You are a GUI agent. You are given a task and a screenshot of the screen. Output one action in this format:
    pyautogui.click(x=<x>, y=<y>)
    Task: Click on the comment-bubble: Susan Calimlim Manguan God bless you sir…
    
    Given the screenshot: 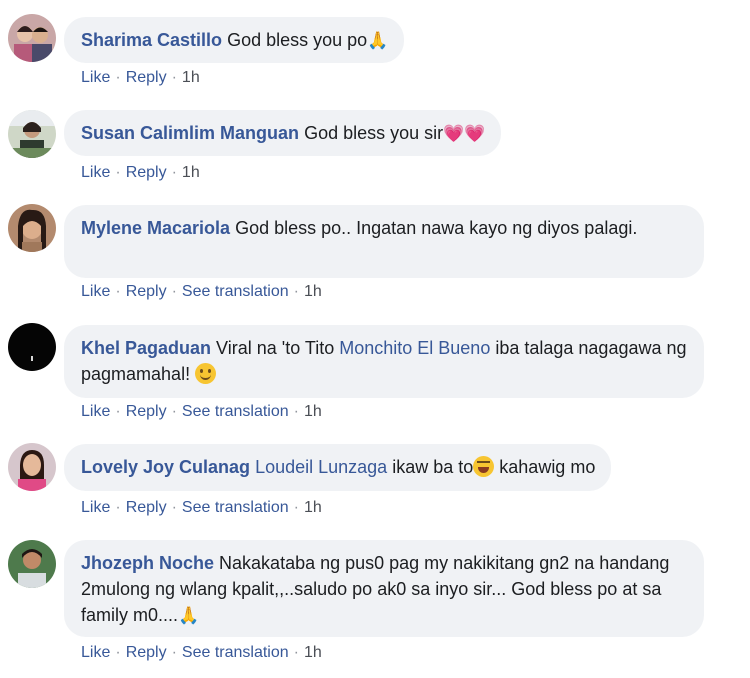 What is the action you would take?
    pyautogui.click(x=283, y=133)
    